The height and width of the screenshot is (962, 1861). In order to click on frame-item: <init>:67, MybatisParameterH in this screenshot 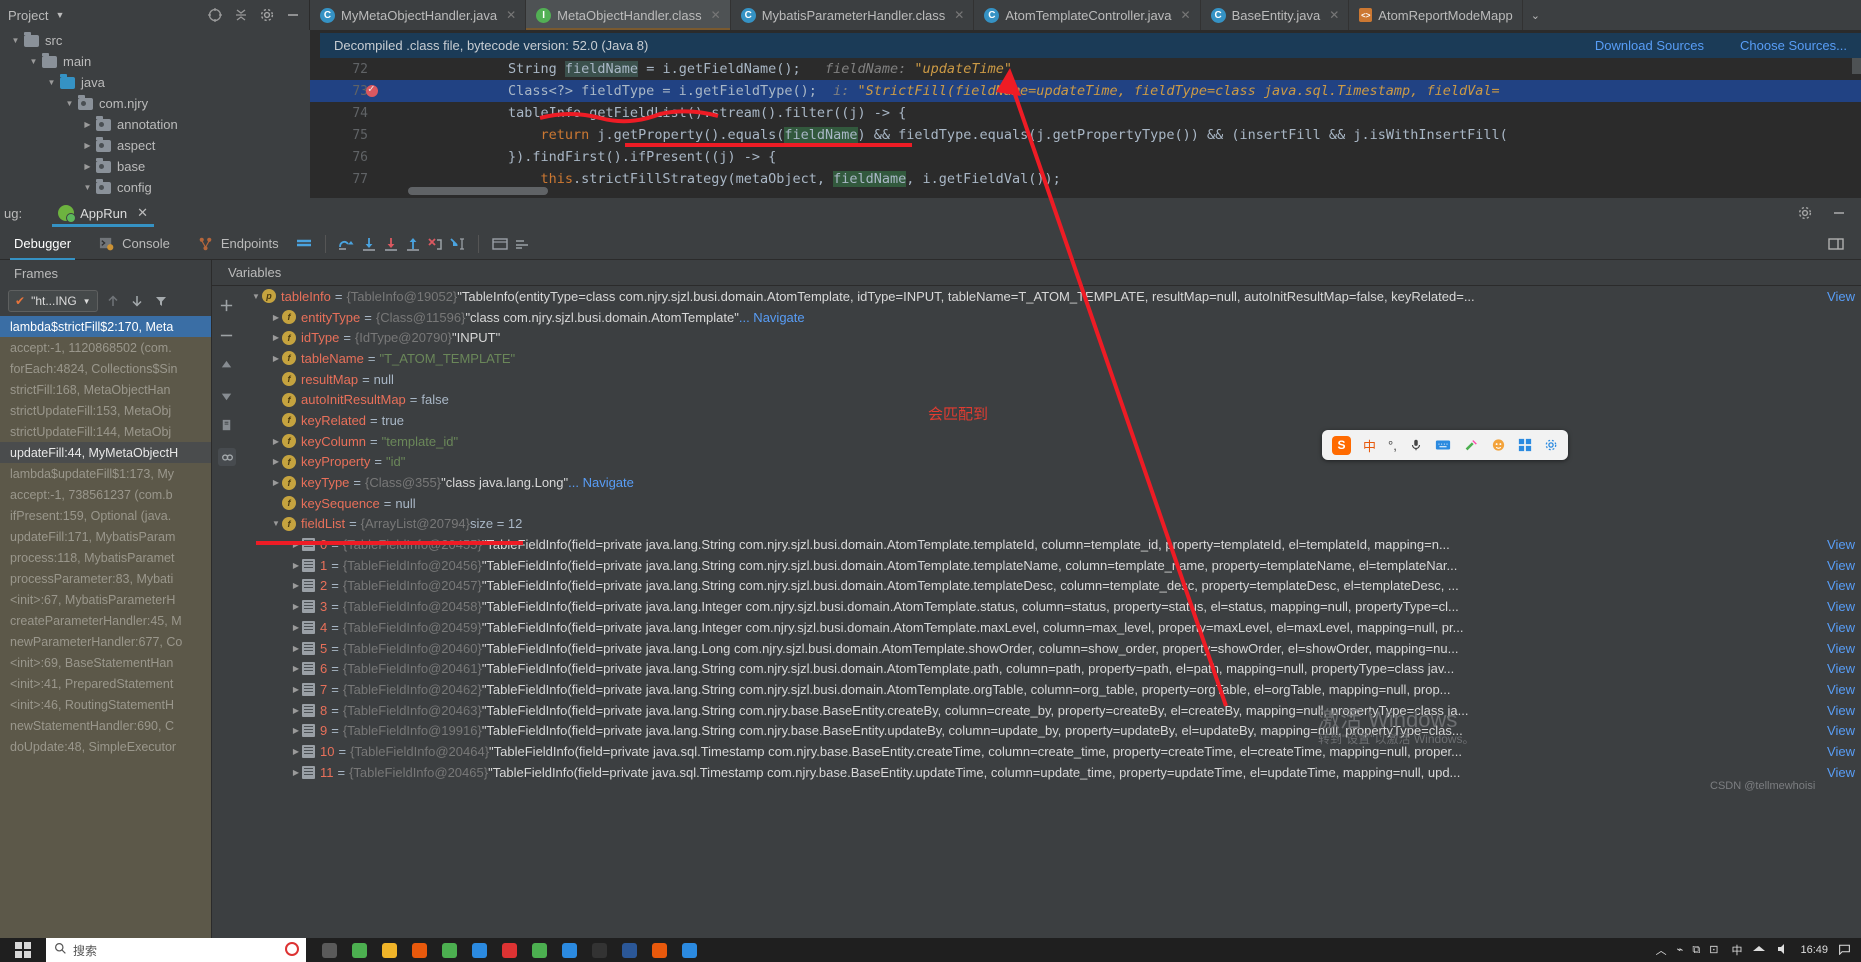, I will do `click(105, 599)`.